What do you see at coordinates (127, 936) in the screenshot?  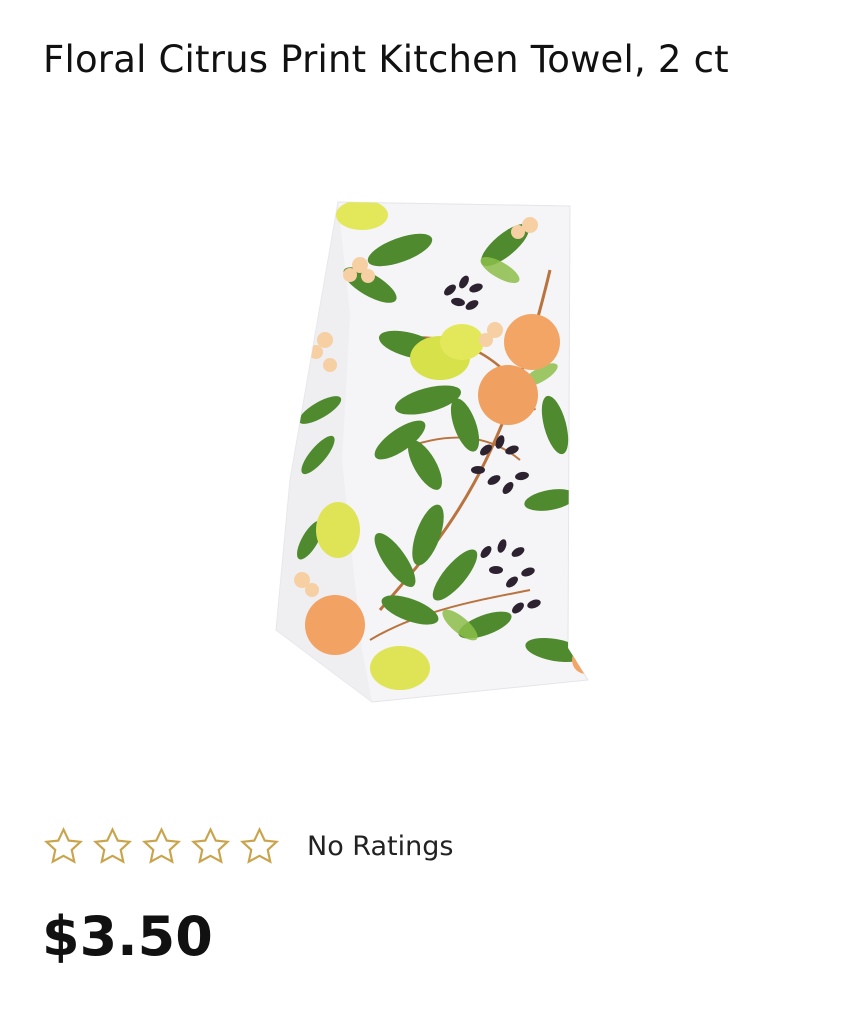 I see `product-price: $3.50` at bounding box center [127, 936].